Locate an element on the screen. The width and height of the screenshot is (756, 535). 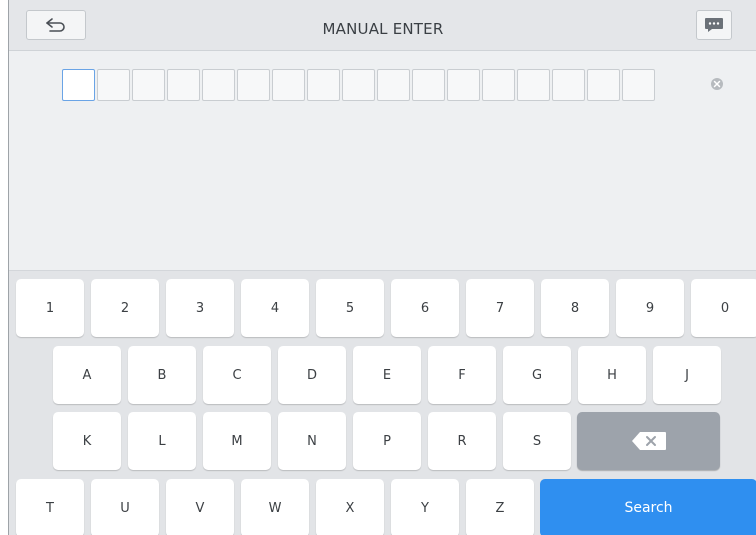
header-bar: MANUAL ENTER is located at coordinates (382, 25).